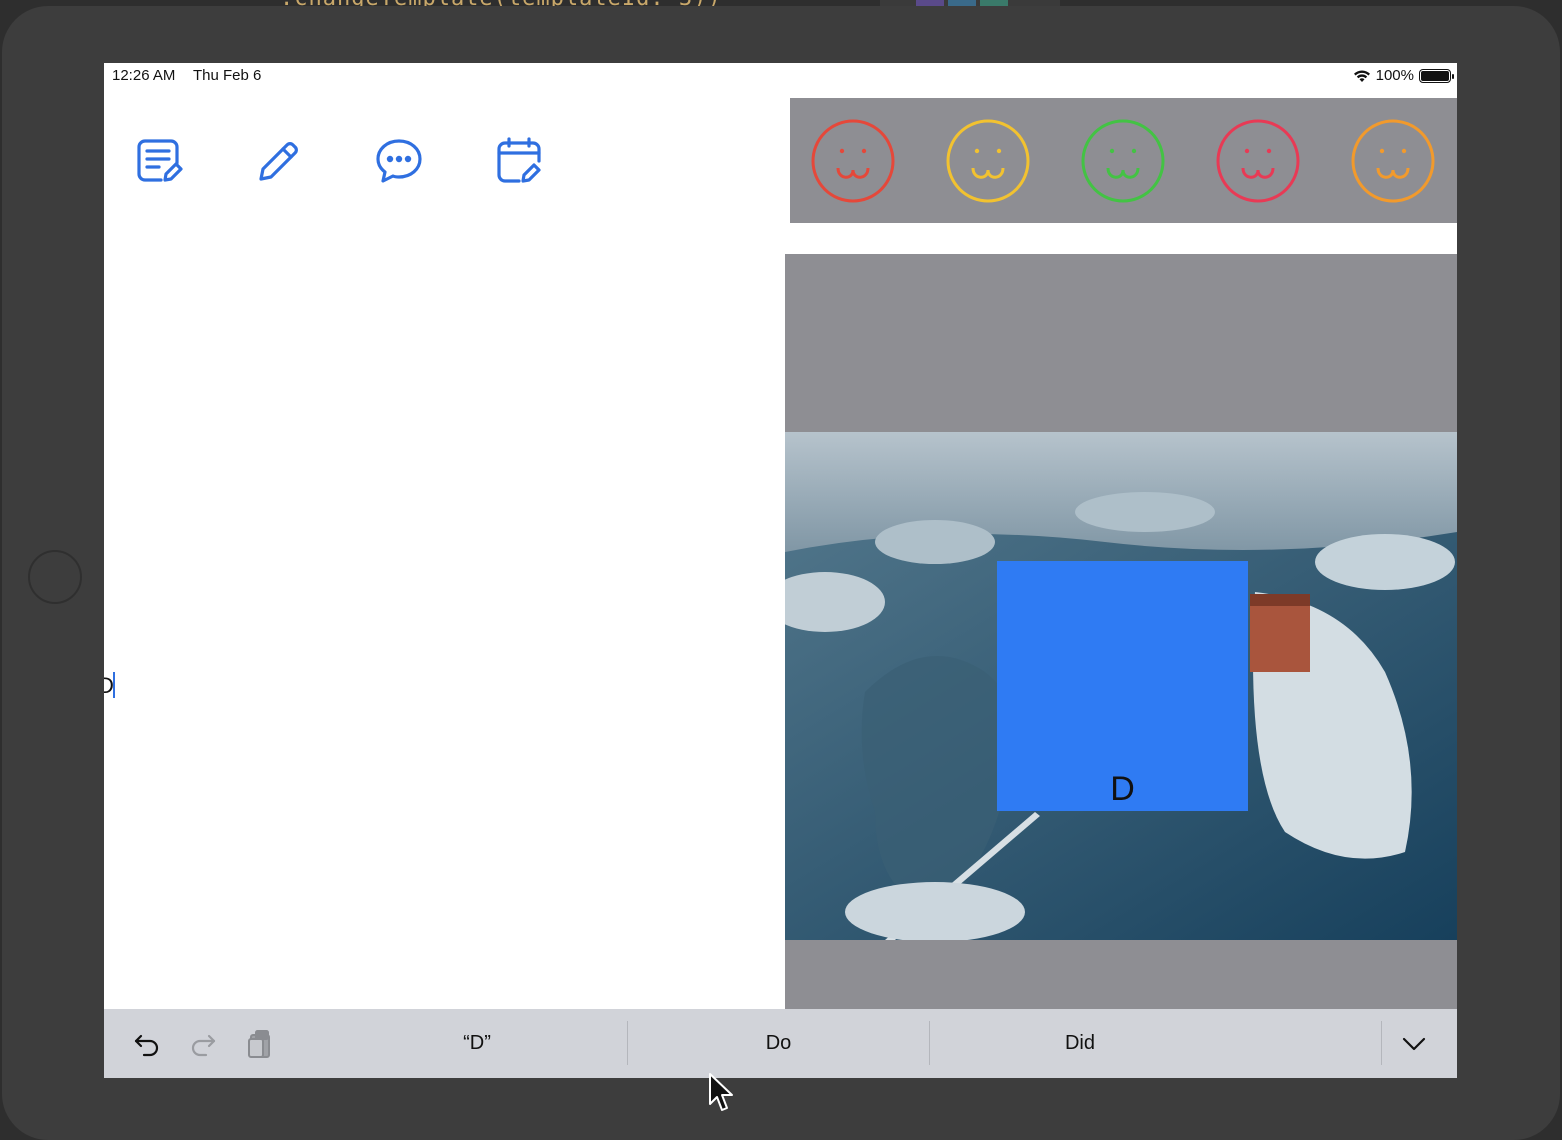  What do you see at coordinates (988, 161) in the screenshot?
I see `face-yellow-icon` at bounding box center [988, 161].